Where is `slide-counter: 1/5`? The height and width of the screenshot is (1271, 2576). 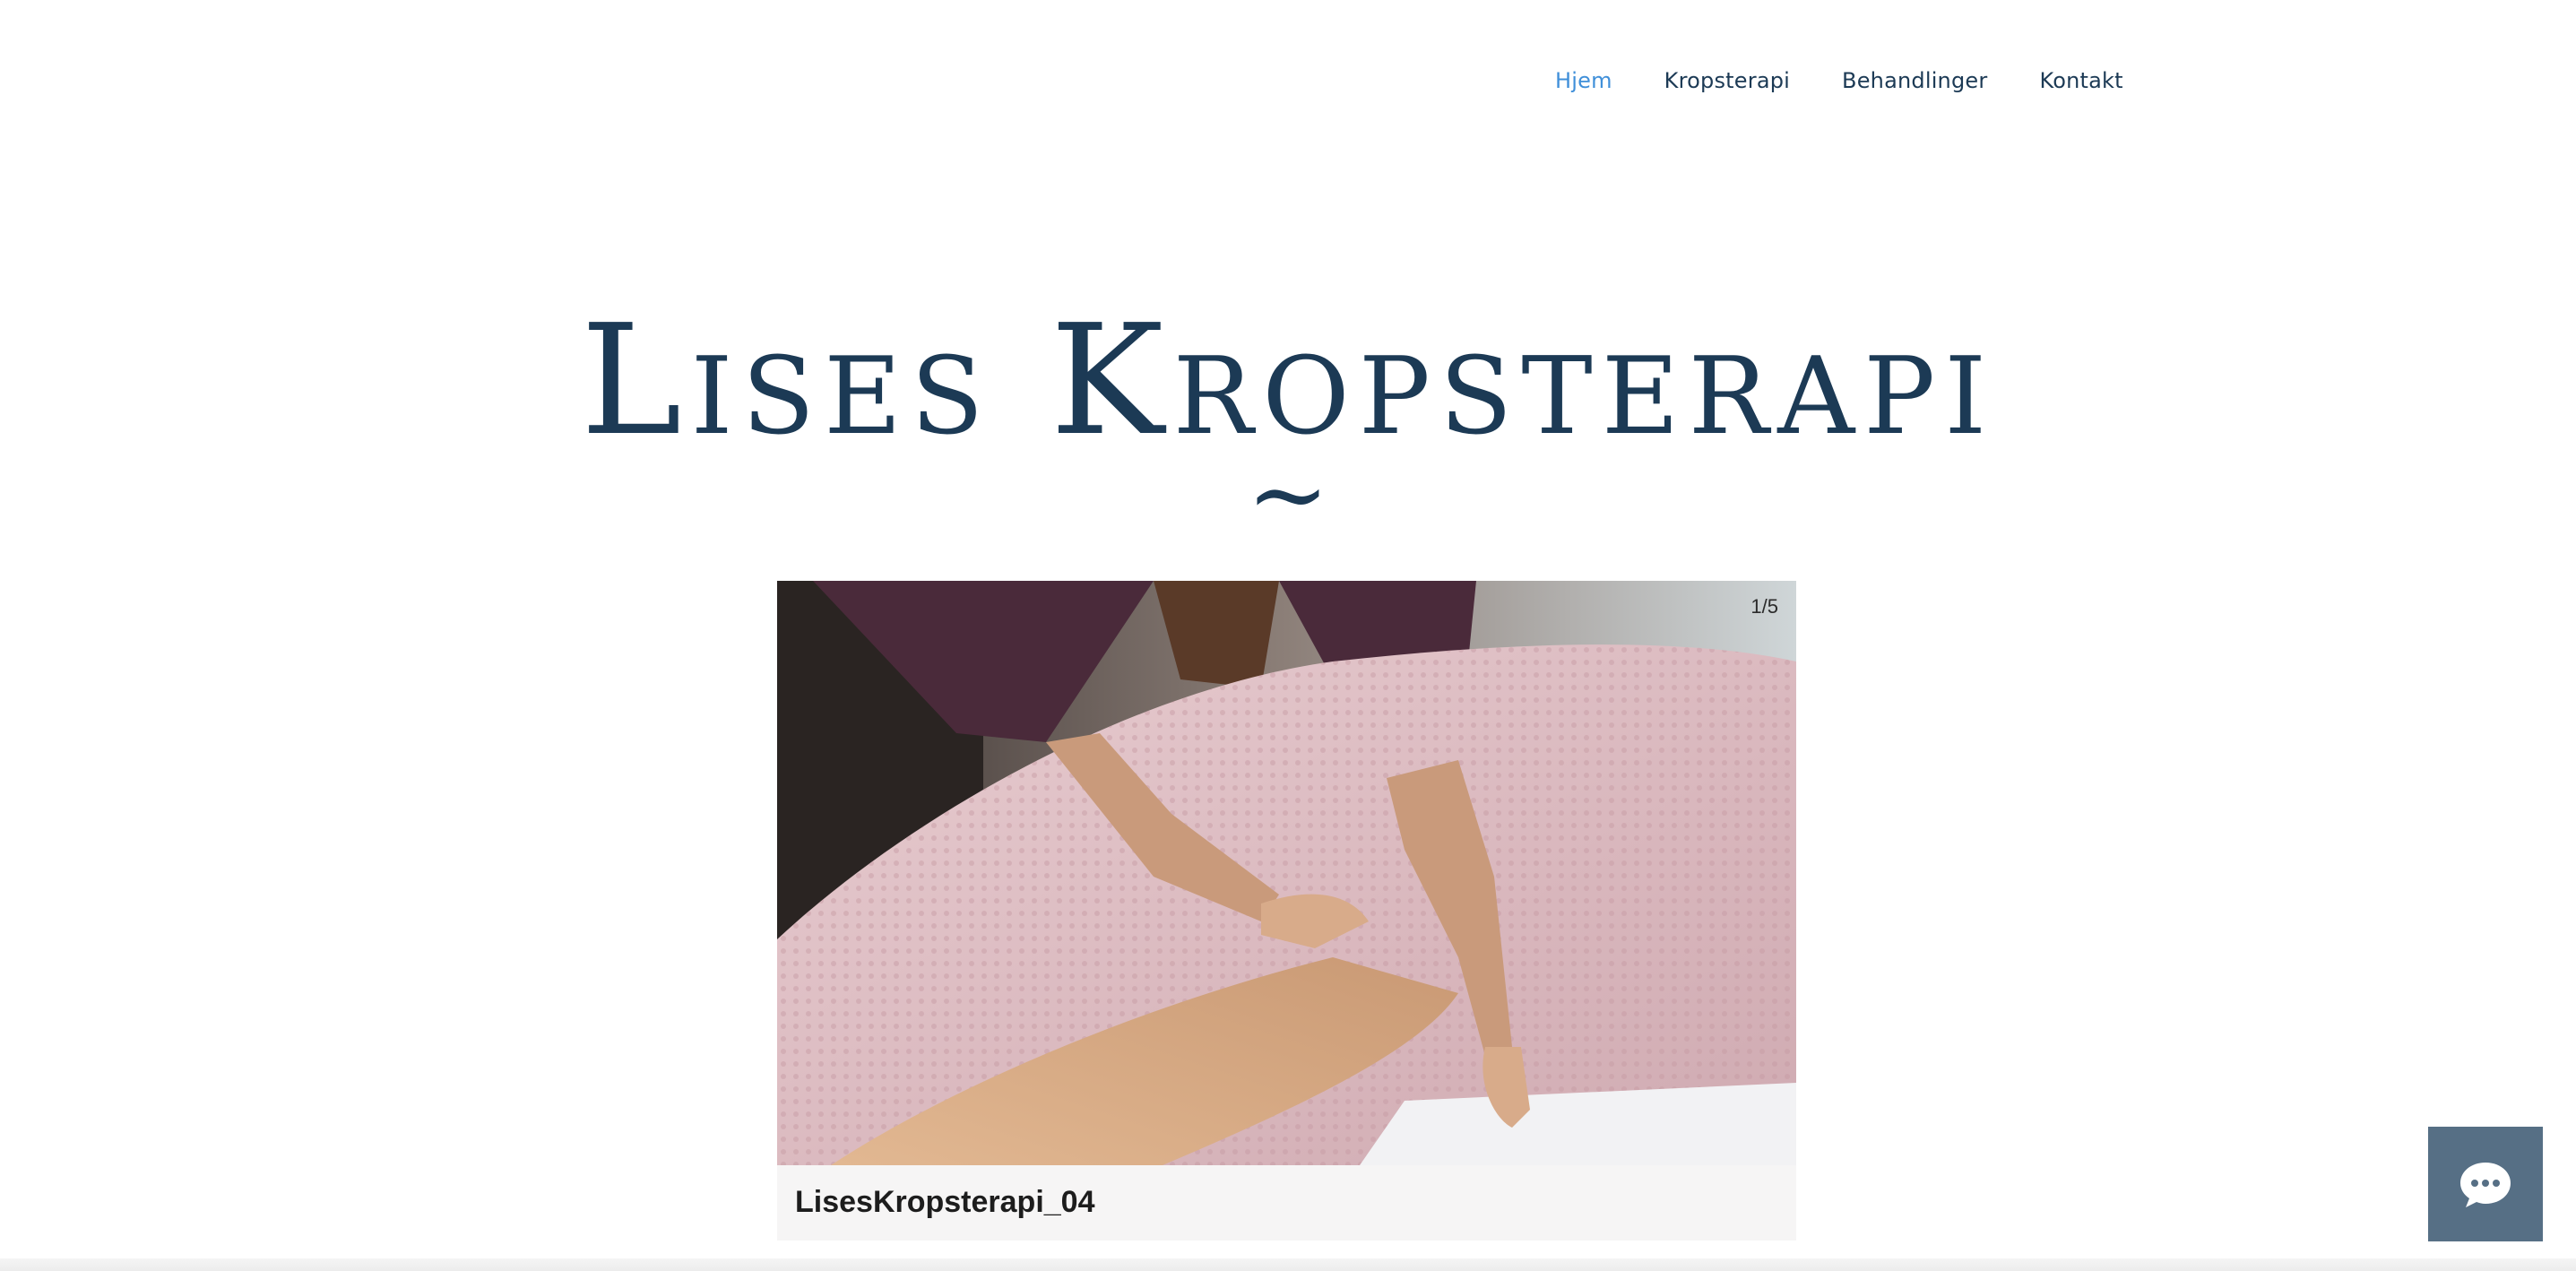 slide-counter: 1/5 is located at coordinates (1764, 606).